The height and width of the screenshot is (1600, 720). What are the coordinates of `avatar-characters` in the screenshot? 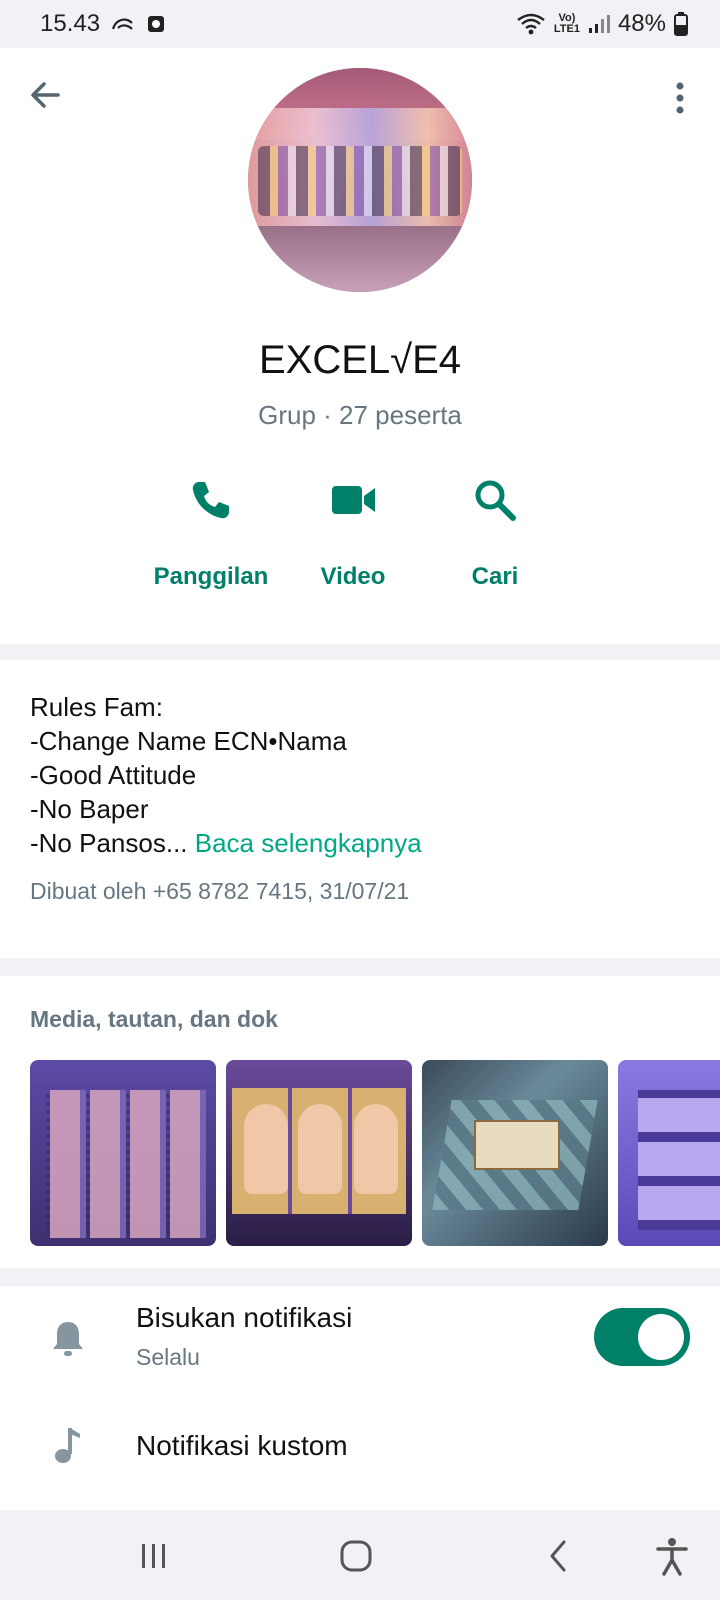 It's located at (360, 181).